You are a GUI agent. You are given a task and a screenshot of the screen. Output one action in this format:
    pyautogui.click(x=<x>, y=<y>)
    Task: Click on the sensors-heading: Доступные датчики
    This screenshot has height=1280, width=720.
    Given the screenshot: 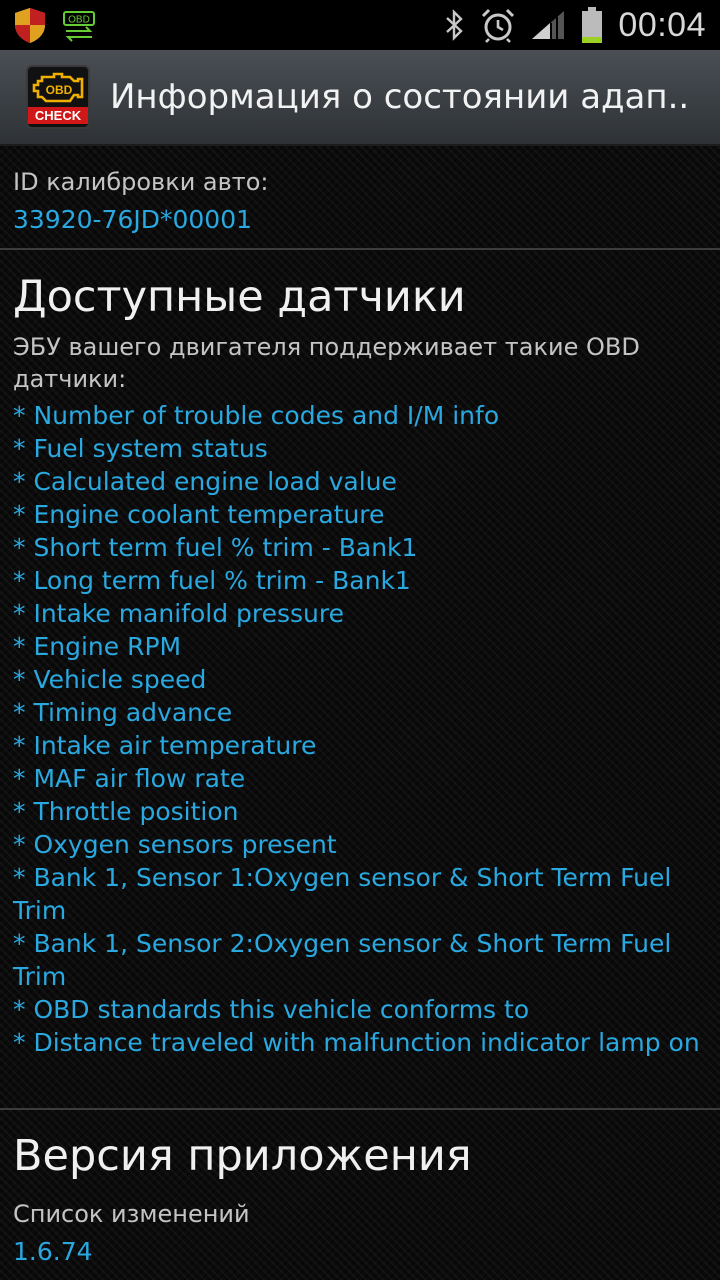 What is the action you would take?
    pyautogui.click(x=239, y=297)
    